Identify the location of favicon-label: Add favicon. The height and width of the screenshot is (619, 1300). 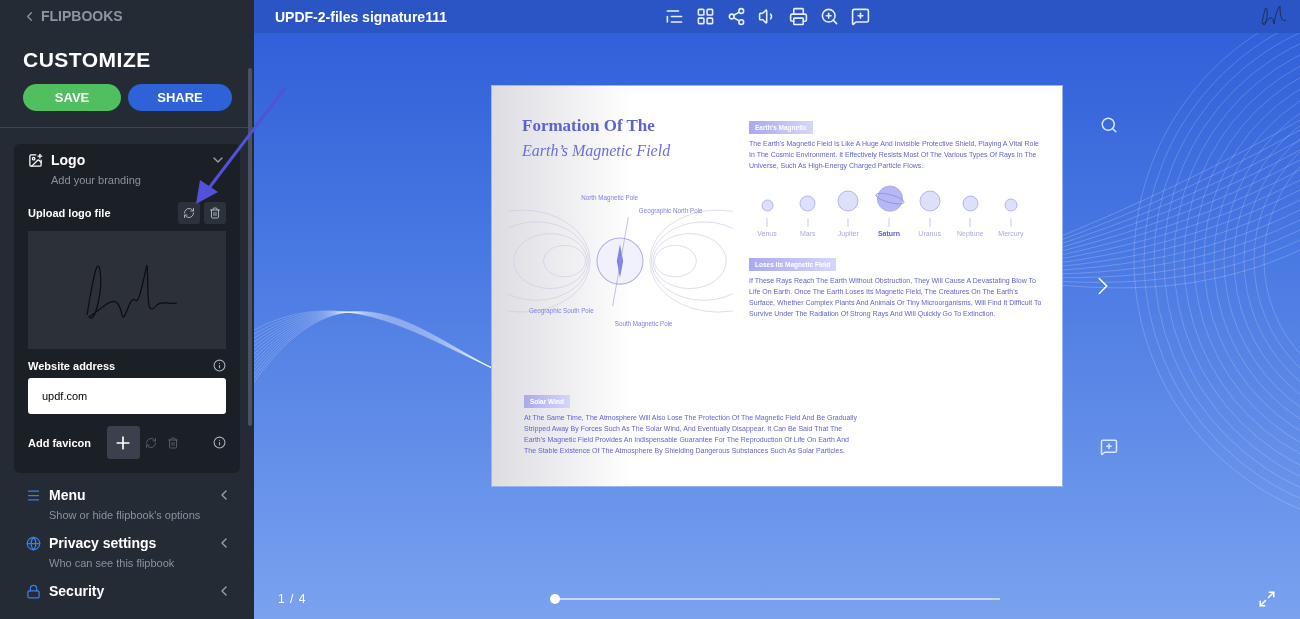
(59, 442).